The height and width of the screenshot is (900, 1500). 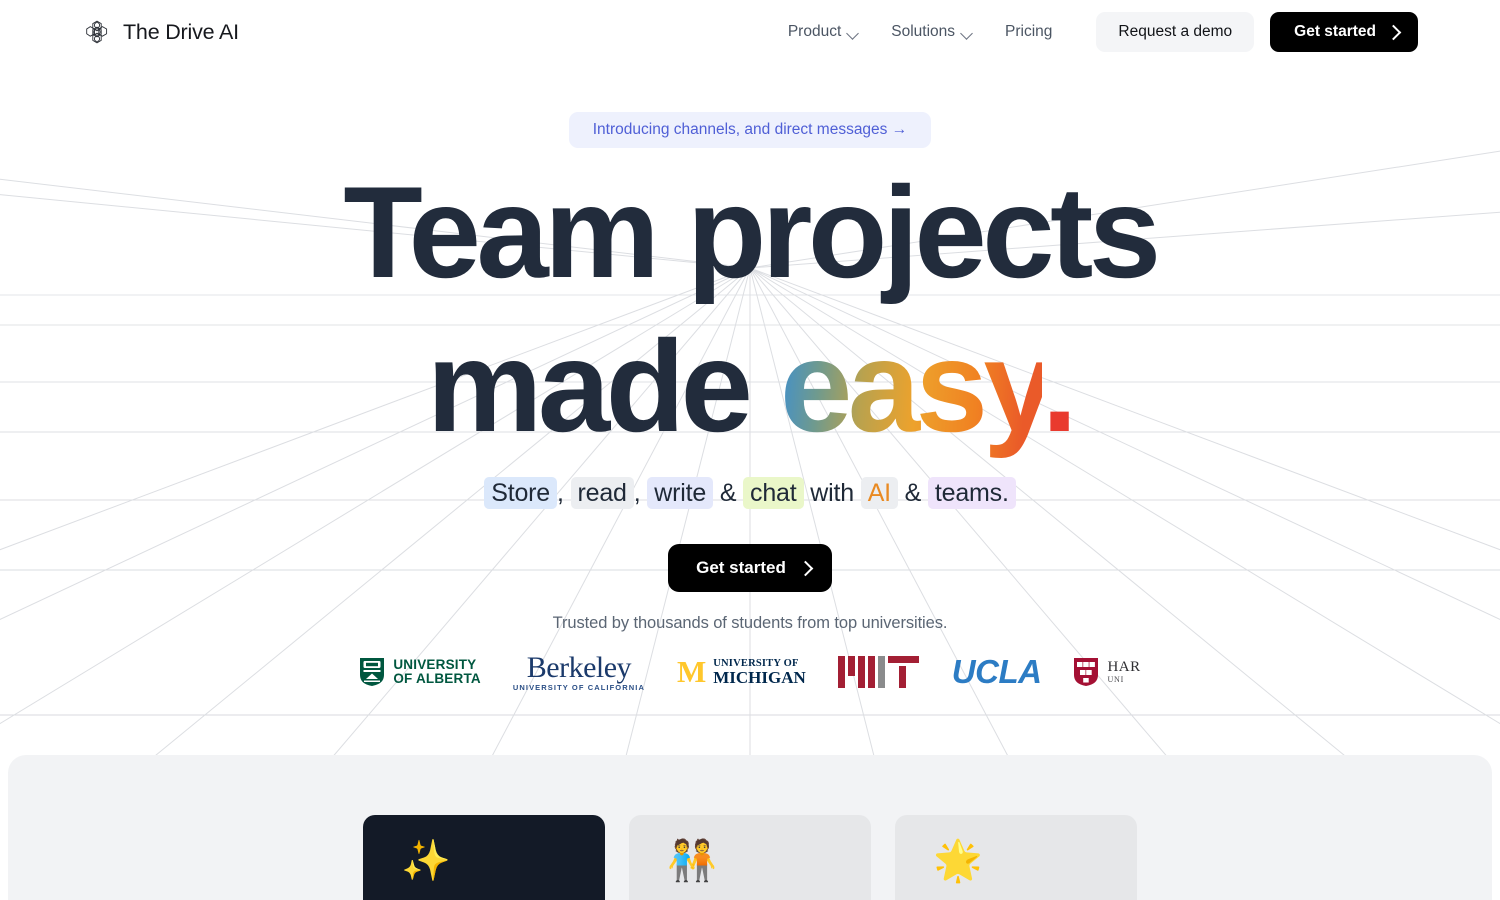 I want to click on nav-item-pricing-label: Pricing, so click(x=1029, y=31).